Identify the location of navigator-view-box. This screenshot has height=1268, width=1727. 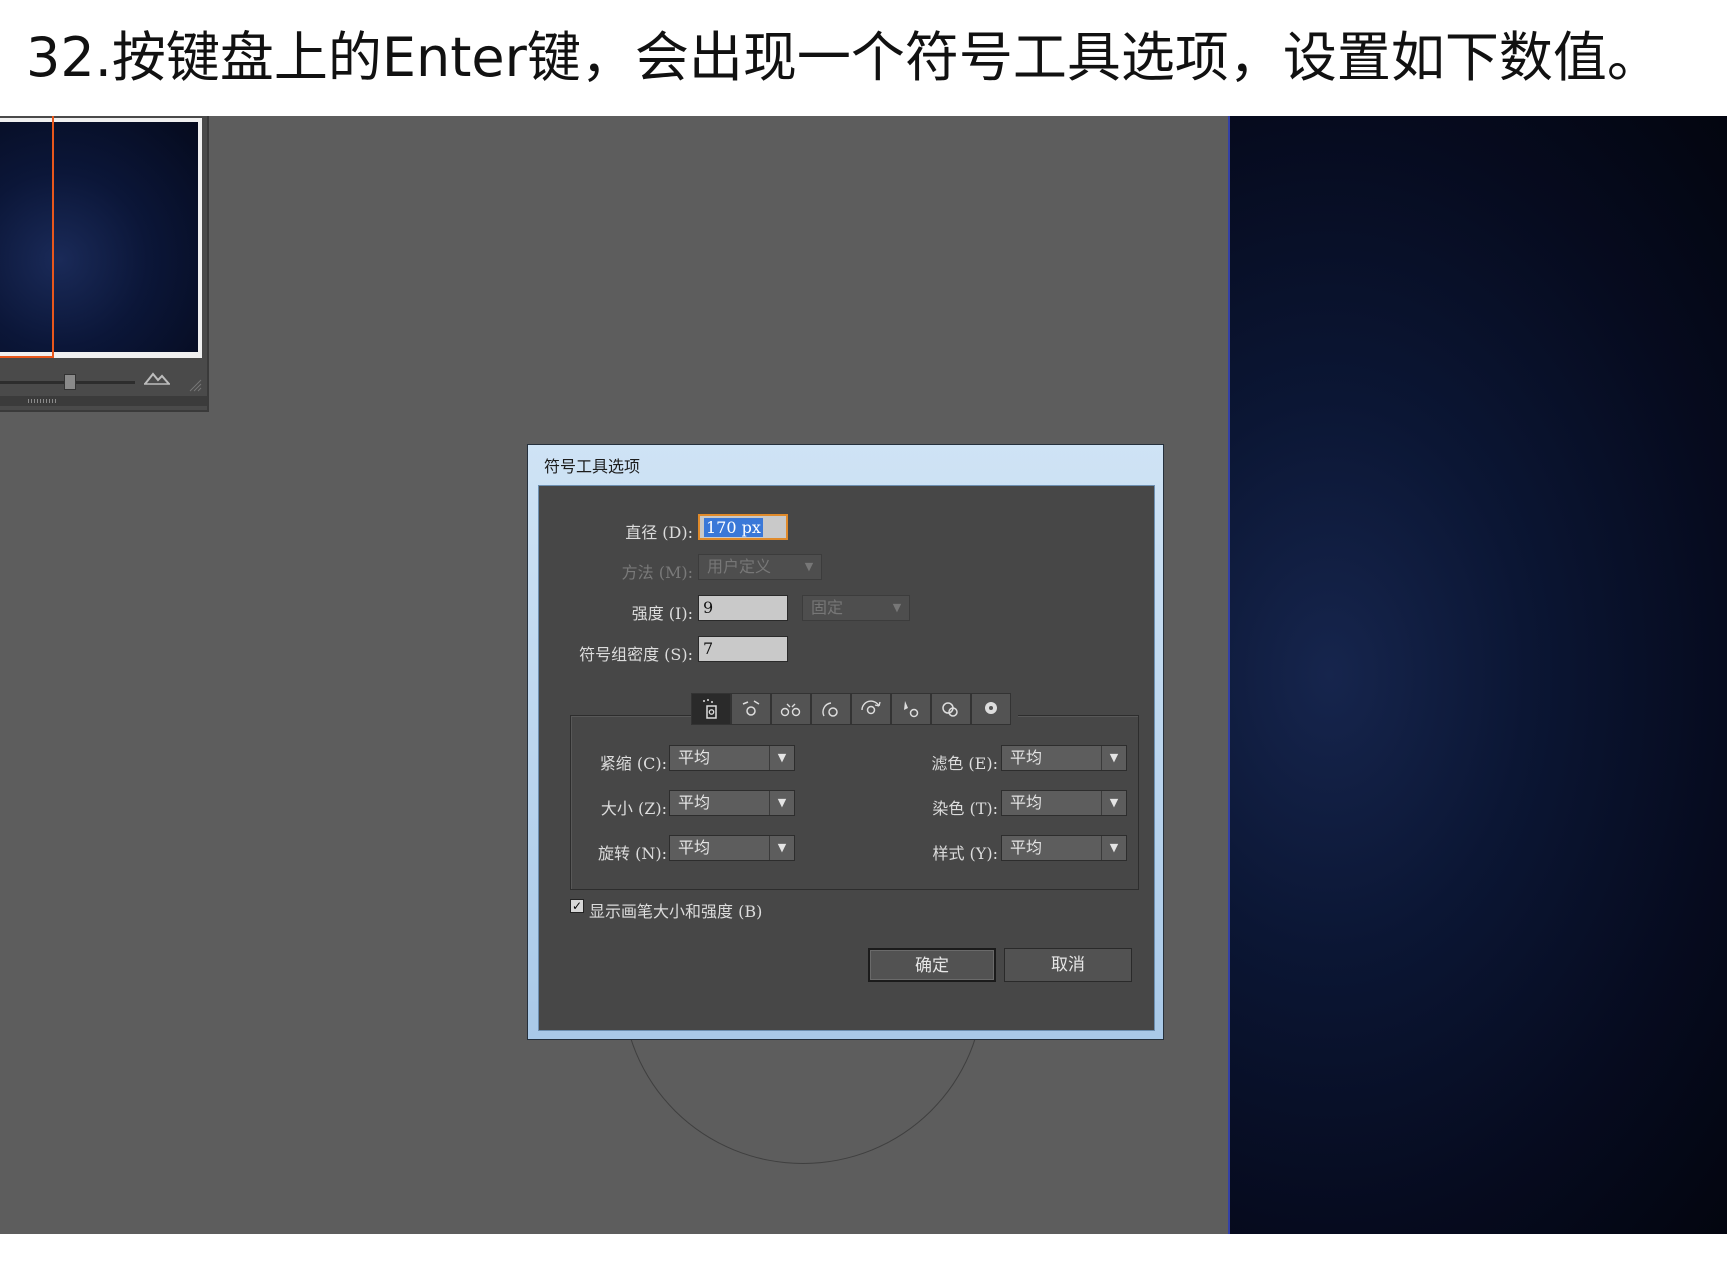
(27, 237).